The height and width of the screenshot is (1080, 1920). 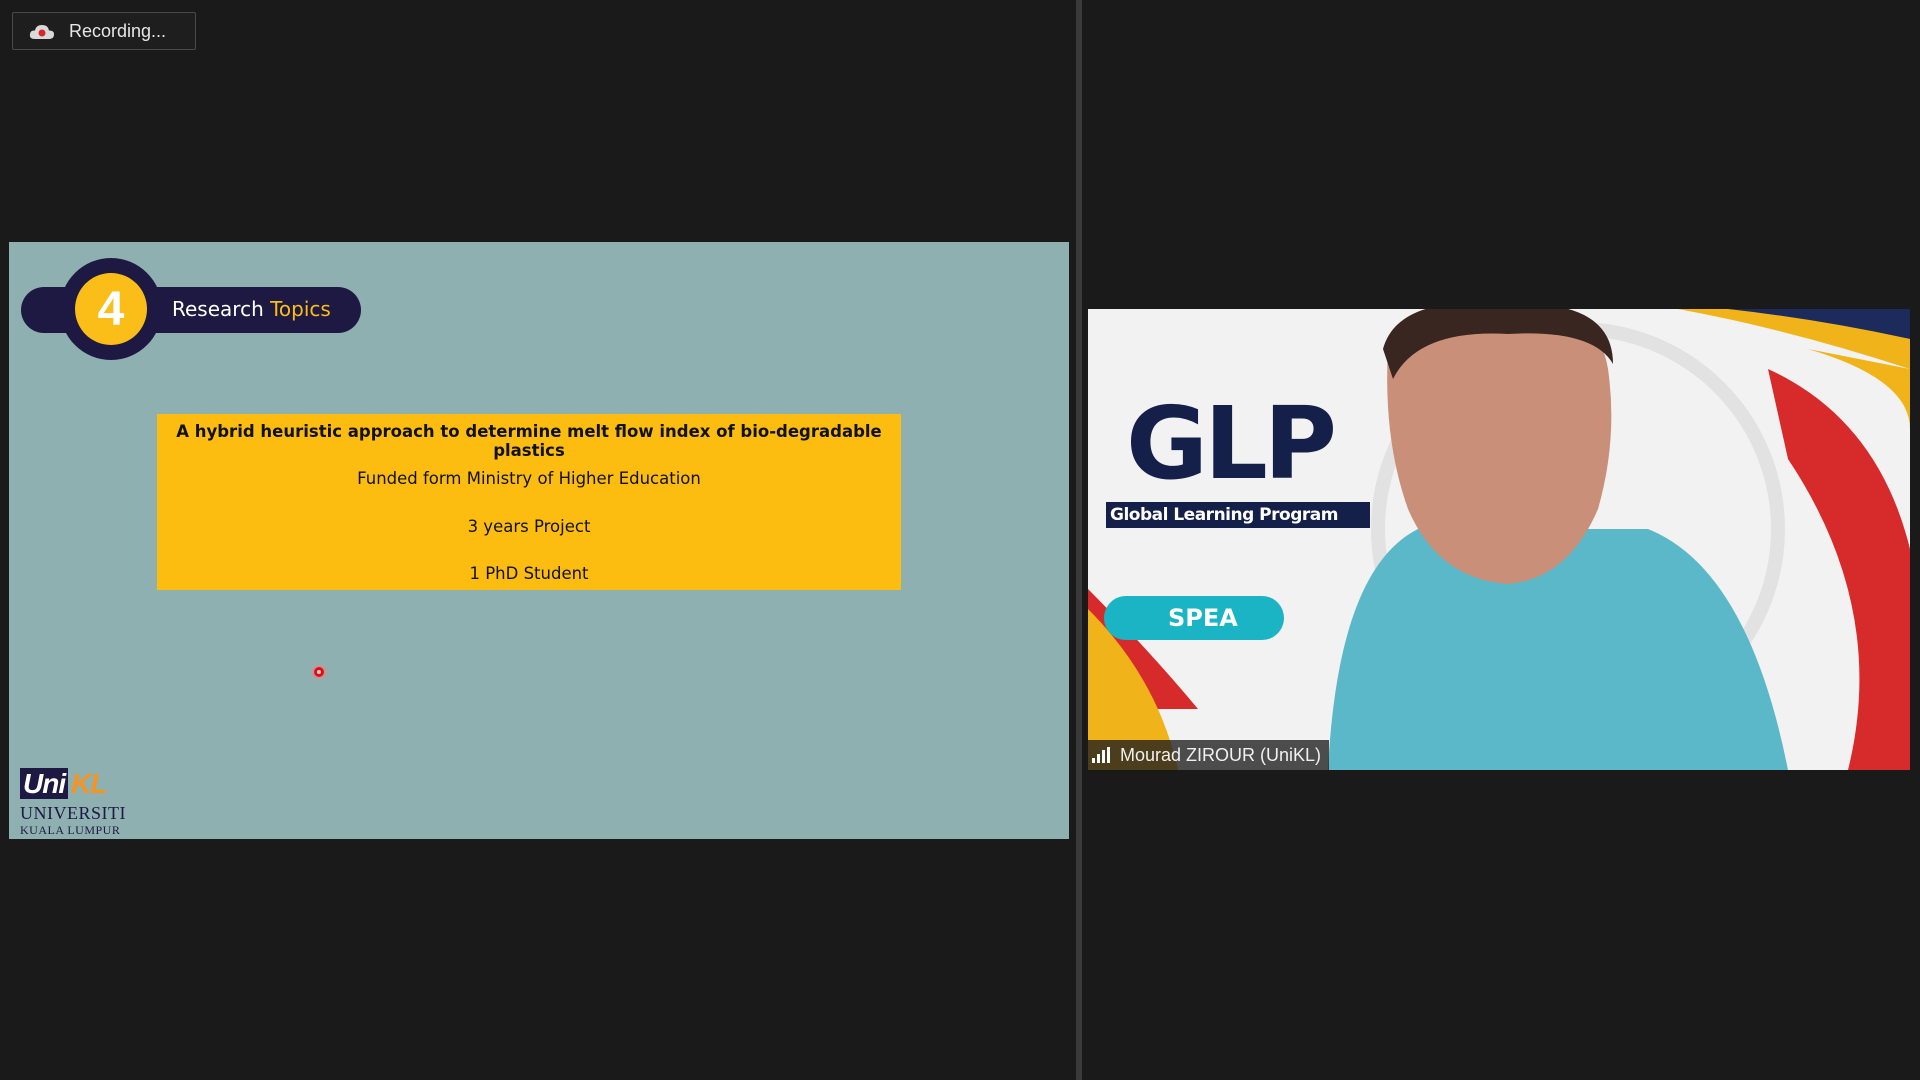 What do you see at coordinates (300, 309) in the screenshot?
I see `section-title-part2: Topics` at bounding box center [300, 309].